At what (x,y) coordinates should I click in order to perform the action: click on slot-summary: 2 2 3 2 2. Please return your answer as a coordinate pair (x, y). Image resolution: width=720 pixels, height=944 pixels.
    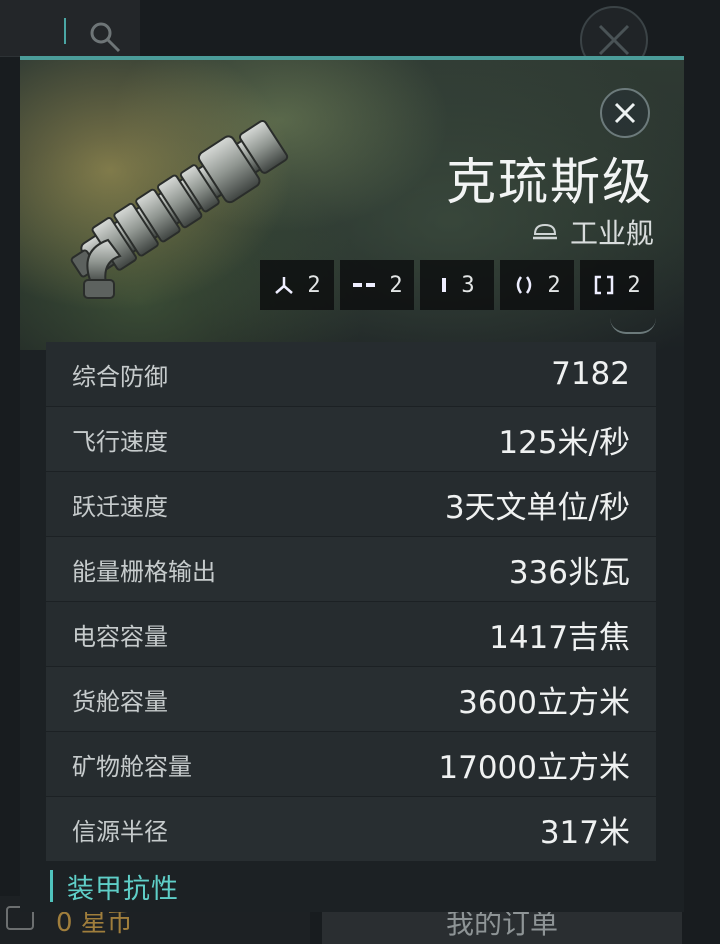
    Looking at the image, I should click on (457, 285).